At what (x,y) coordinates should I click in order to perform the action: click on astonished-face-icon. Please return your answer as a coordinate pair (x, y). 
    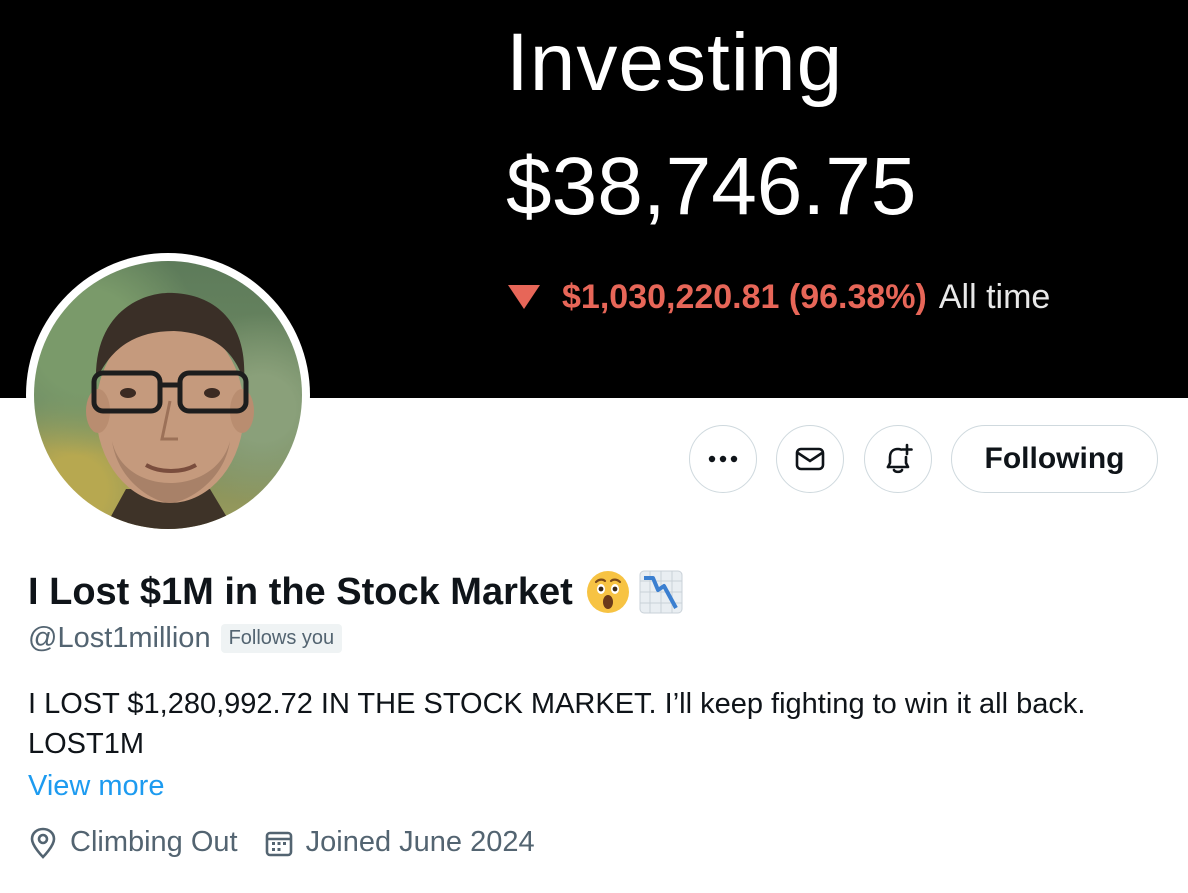
    Looking at the image, I should click on (607, 592).